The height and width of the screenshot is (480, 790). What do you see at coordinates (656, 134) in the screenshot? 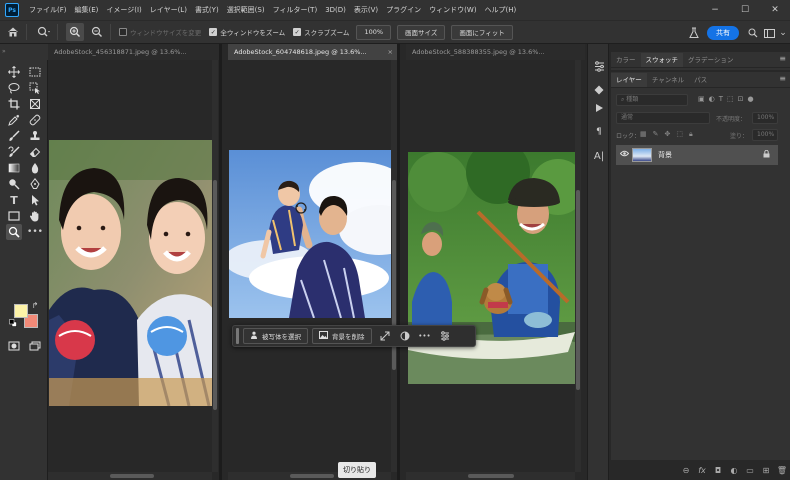
I see `lock-image-icon: ✎` at bounding box center [656, 134].